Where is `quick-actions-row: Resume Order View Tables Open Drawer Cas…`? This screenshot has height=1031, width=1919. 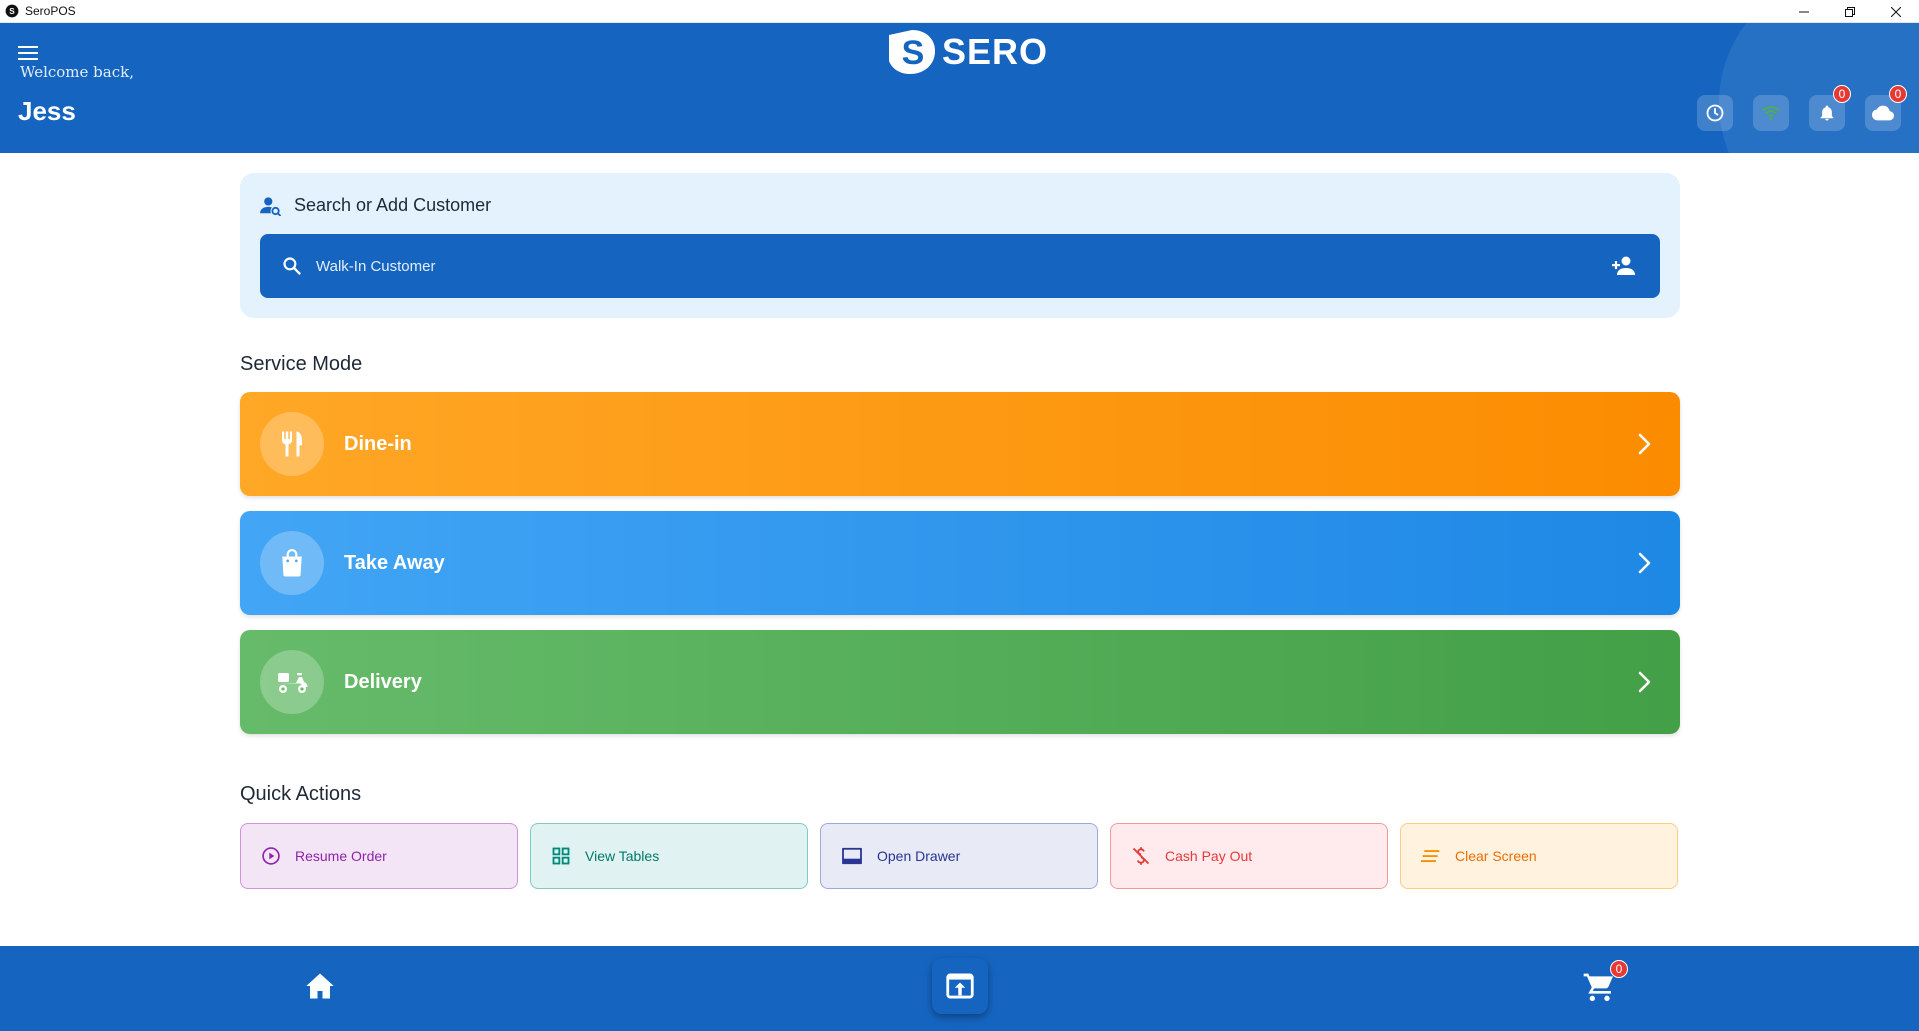 quick-actions-row: Resume Order View Tables Open Drawer Cas… is located at coordinates (960, 856).